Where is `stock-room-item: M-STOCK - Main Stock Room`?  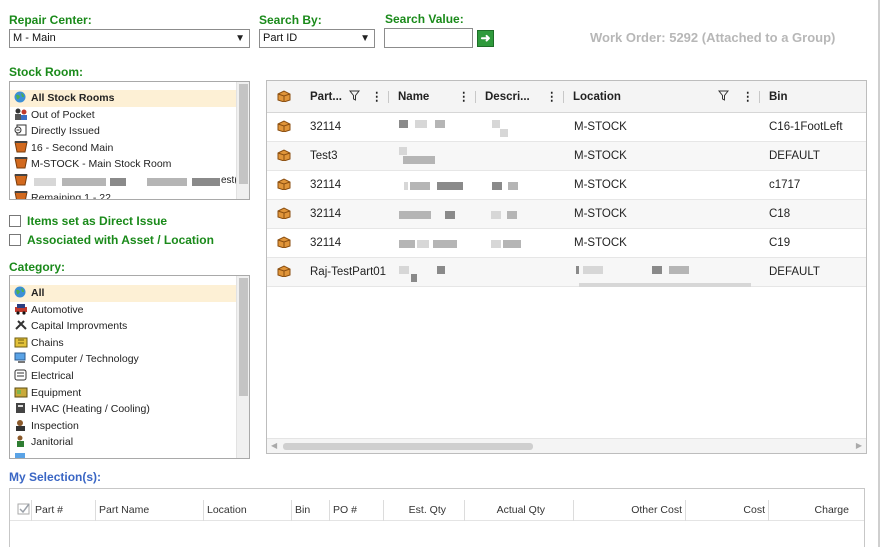 stock-room-item: M-STOCK - Main Stock Room is located at coordinates (123, 164).